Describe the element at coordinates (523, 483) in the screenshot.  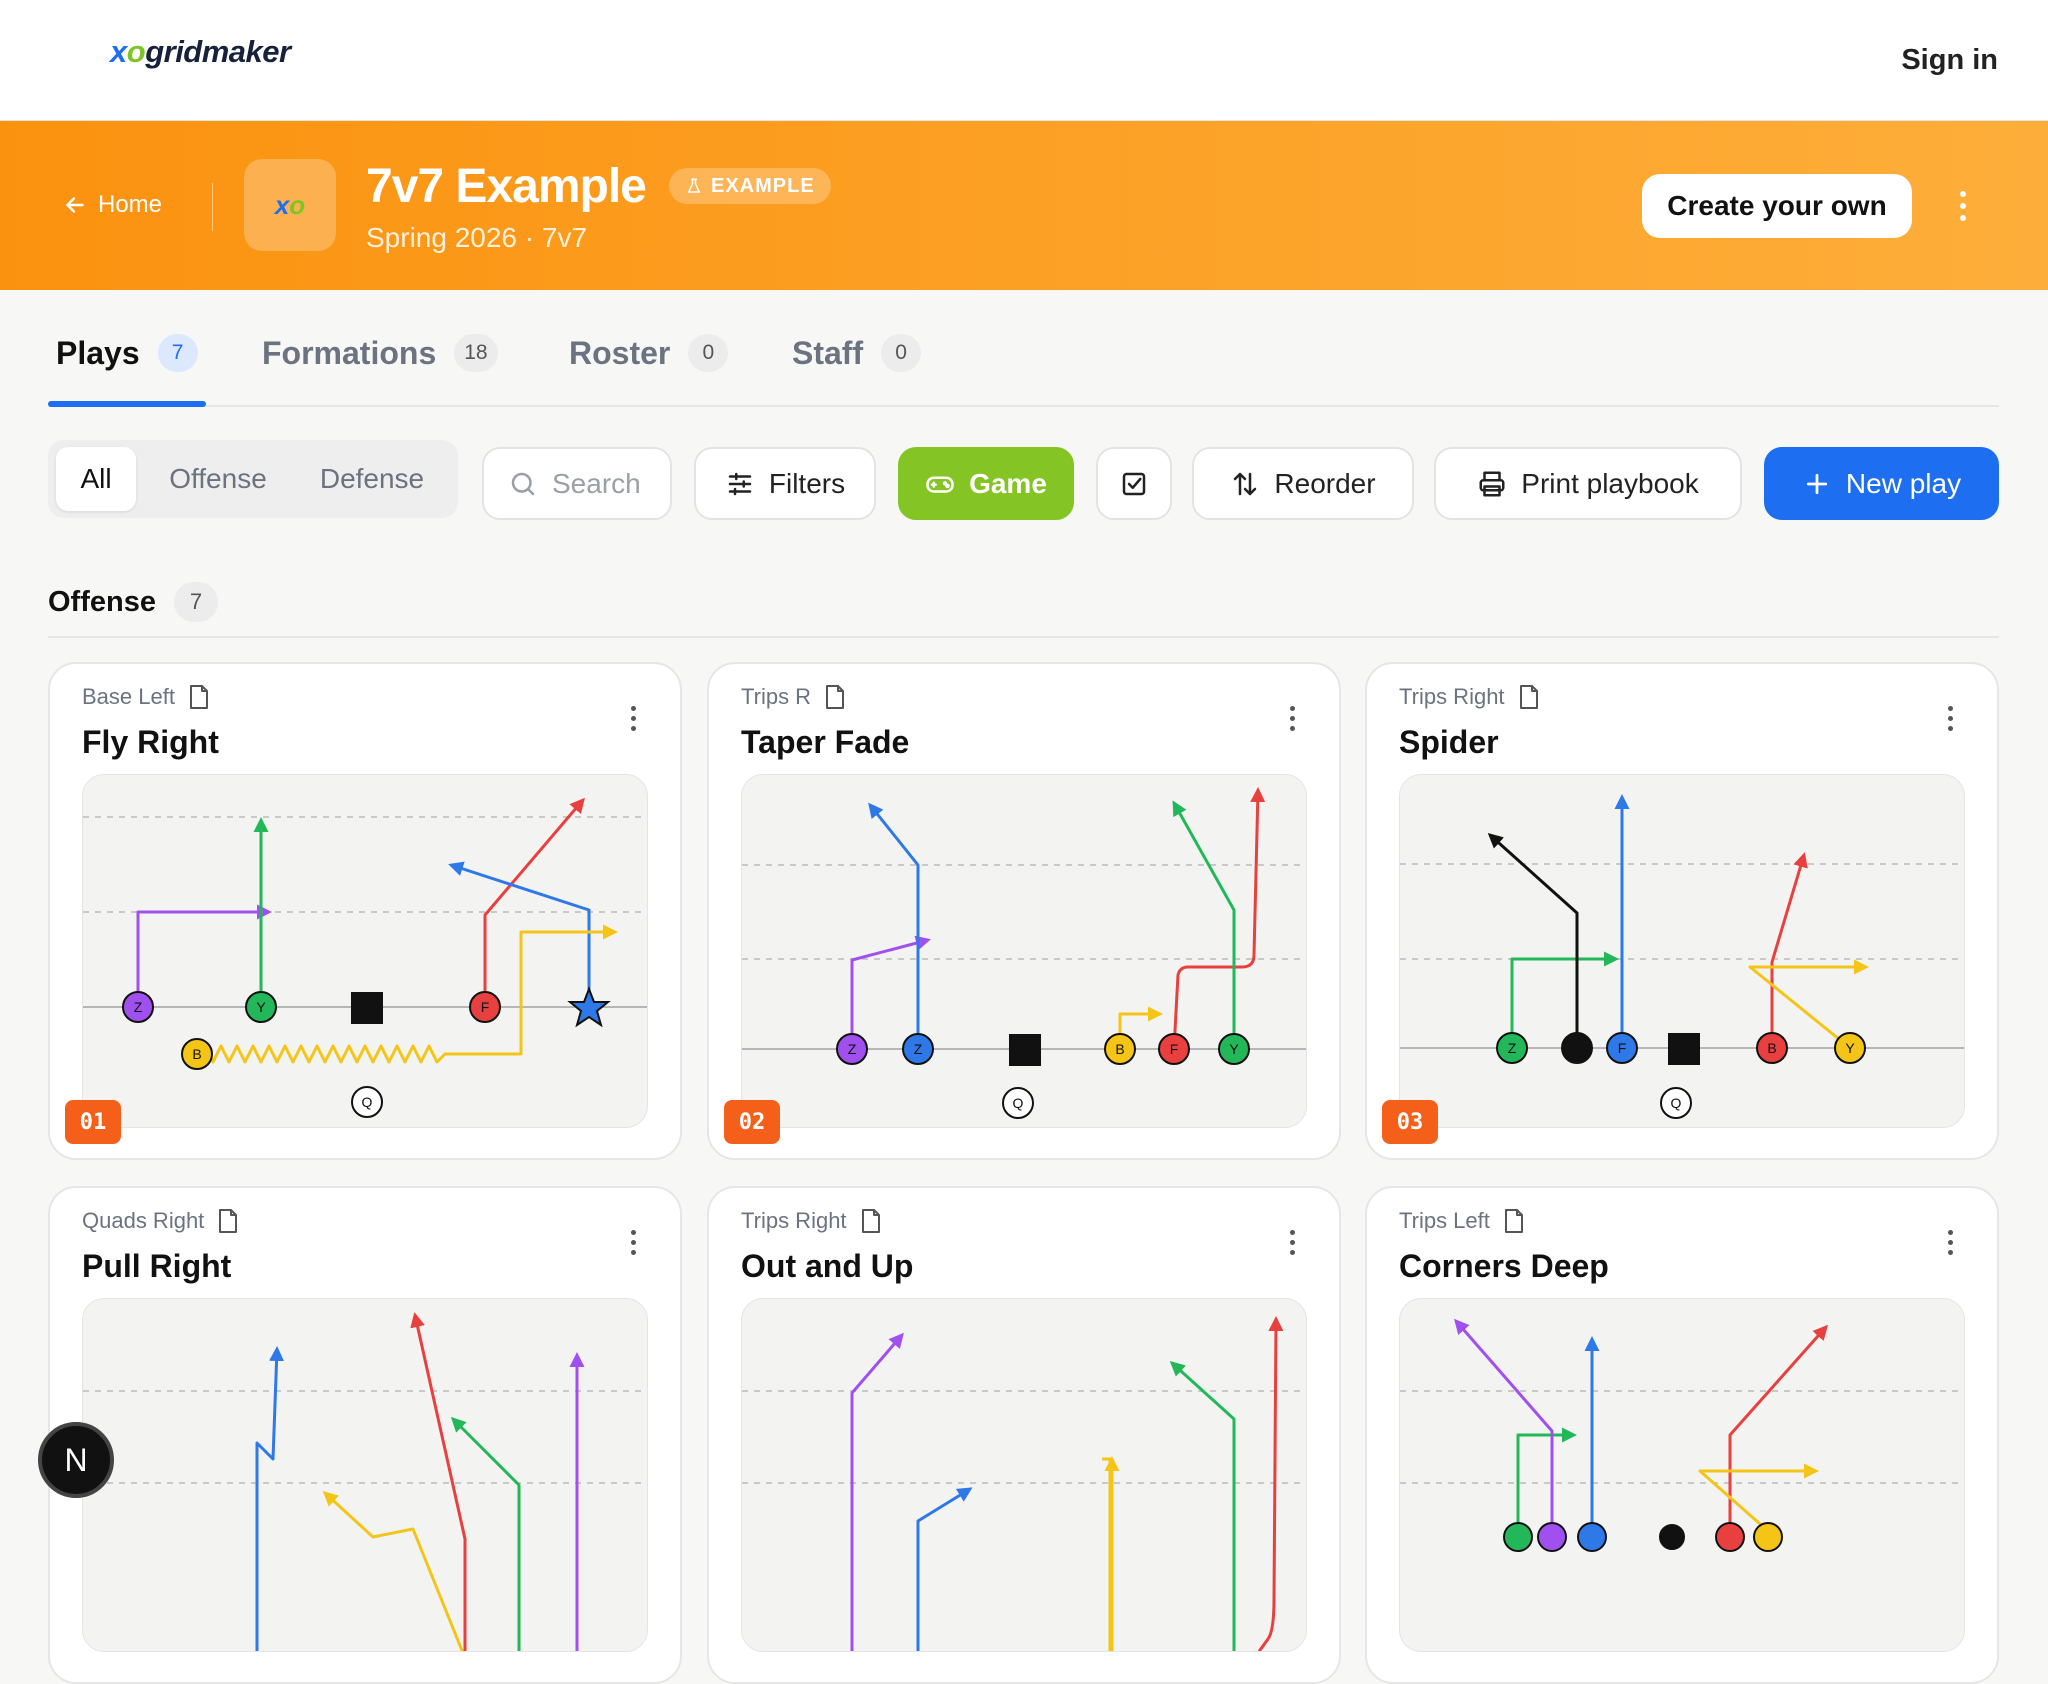
I see `search-icon` at that location.